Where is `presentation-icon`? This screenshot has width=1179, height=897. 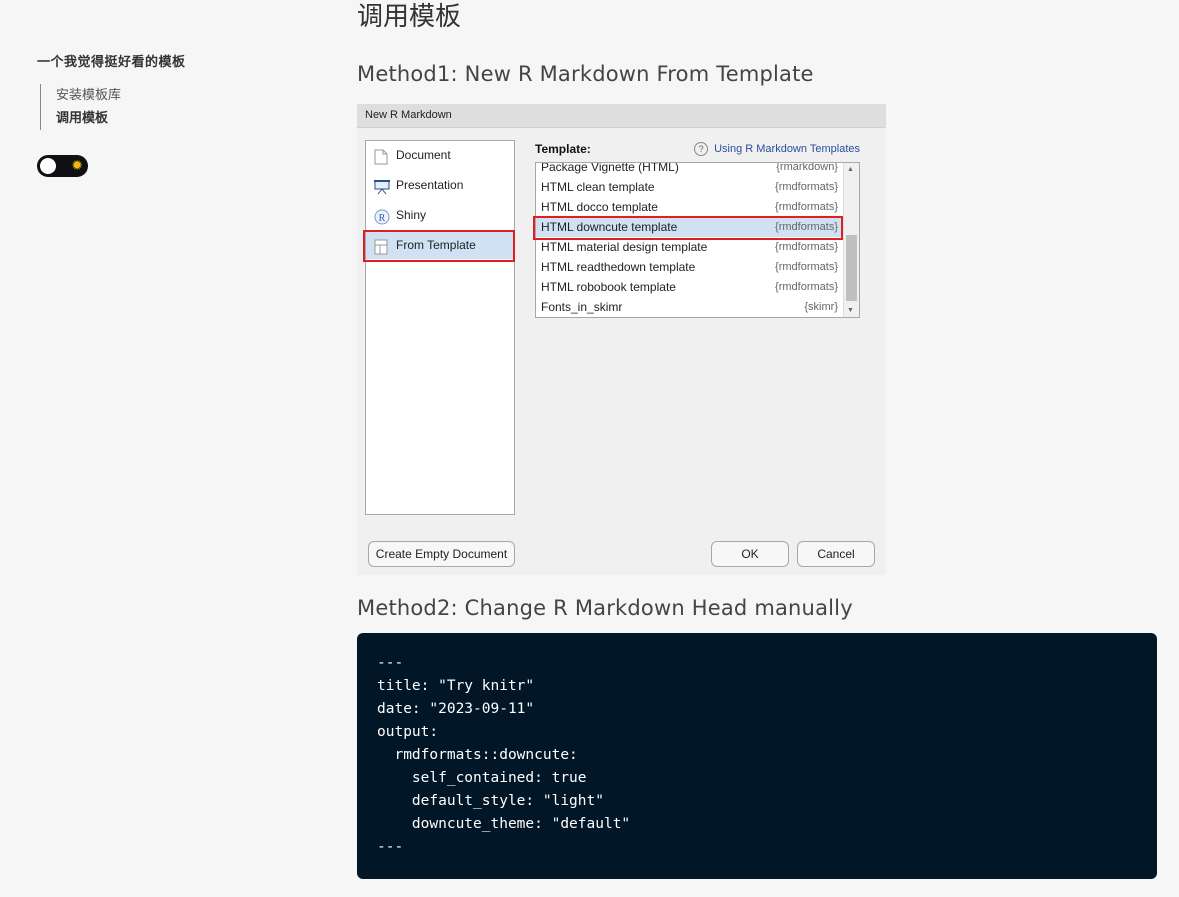 presentation-icon is located at coordinates (382, 186).